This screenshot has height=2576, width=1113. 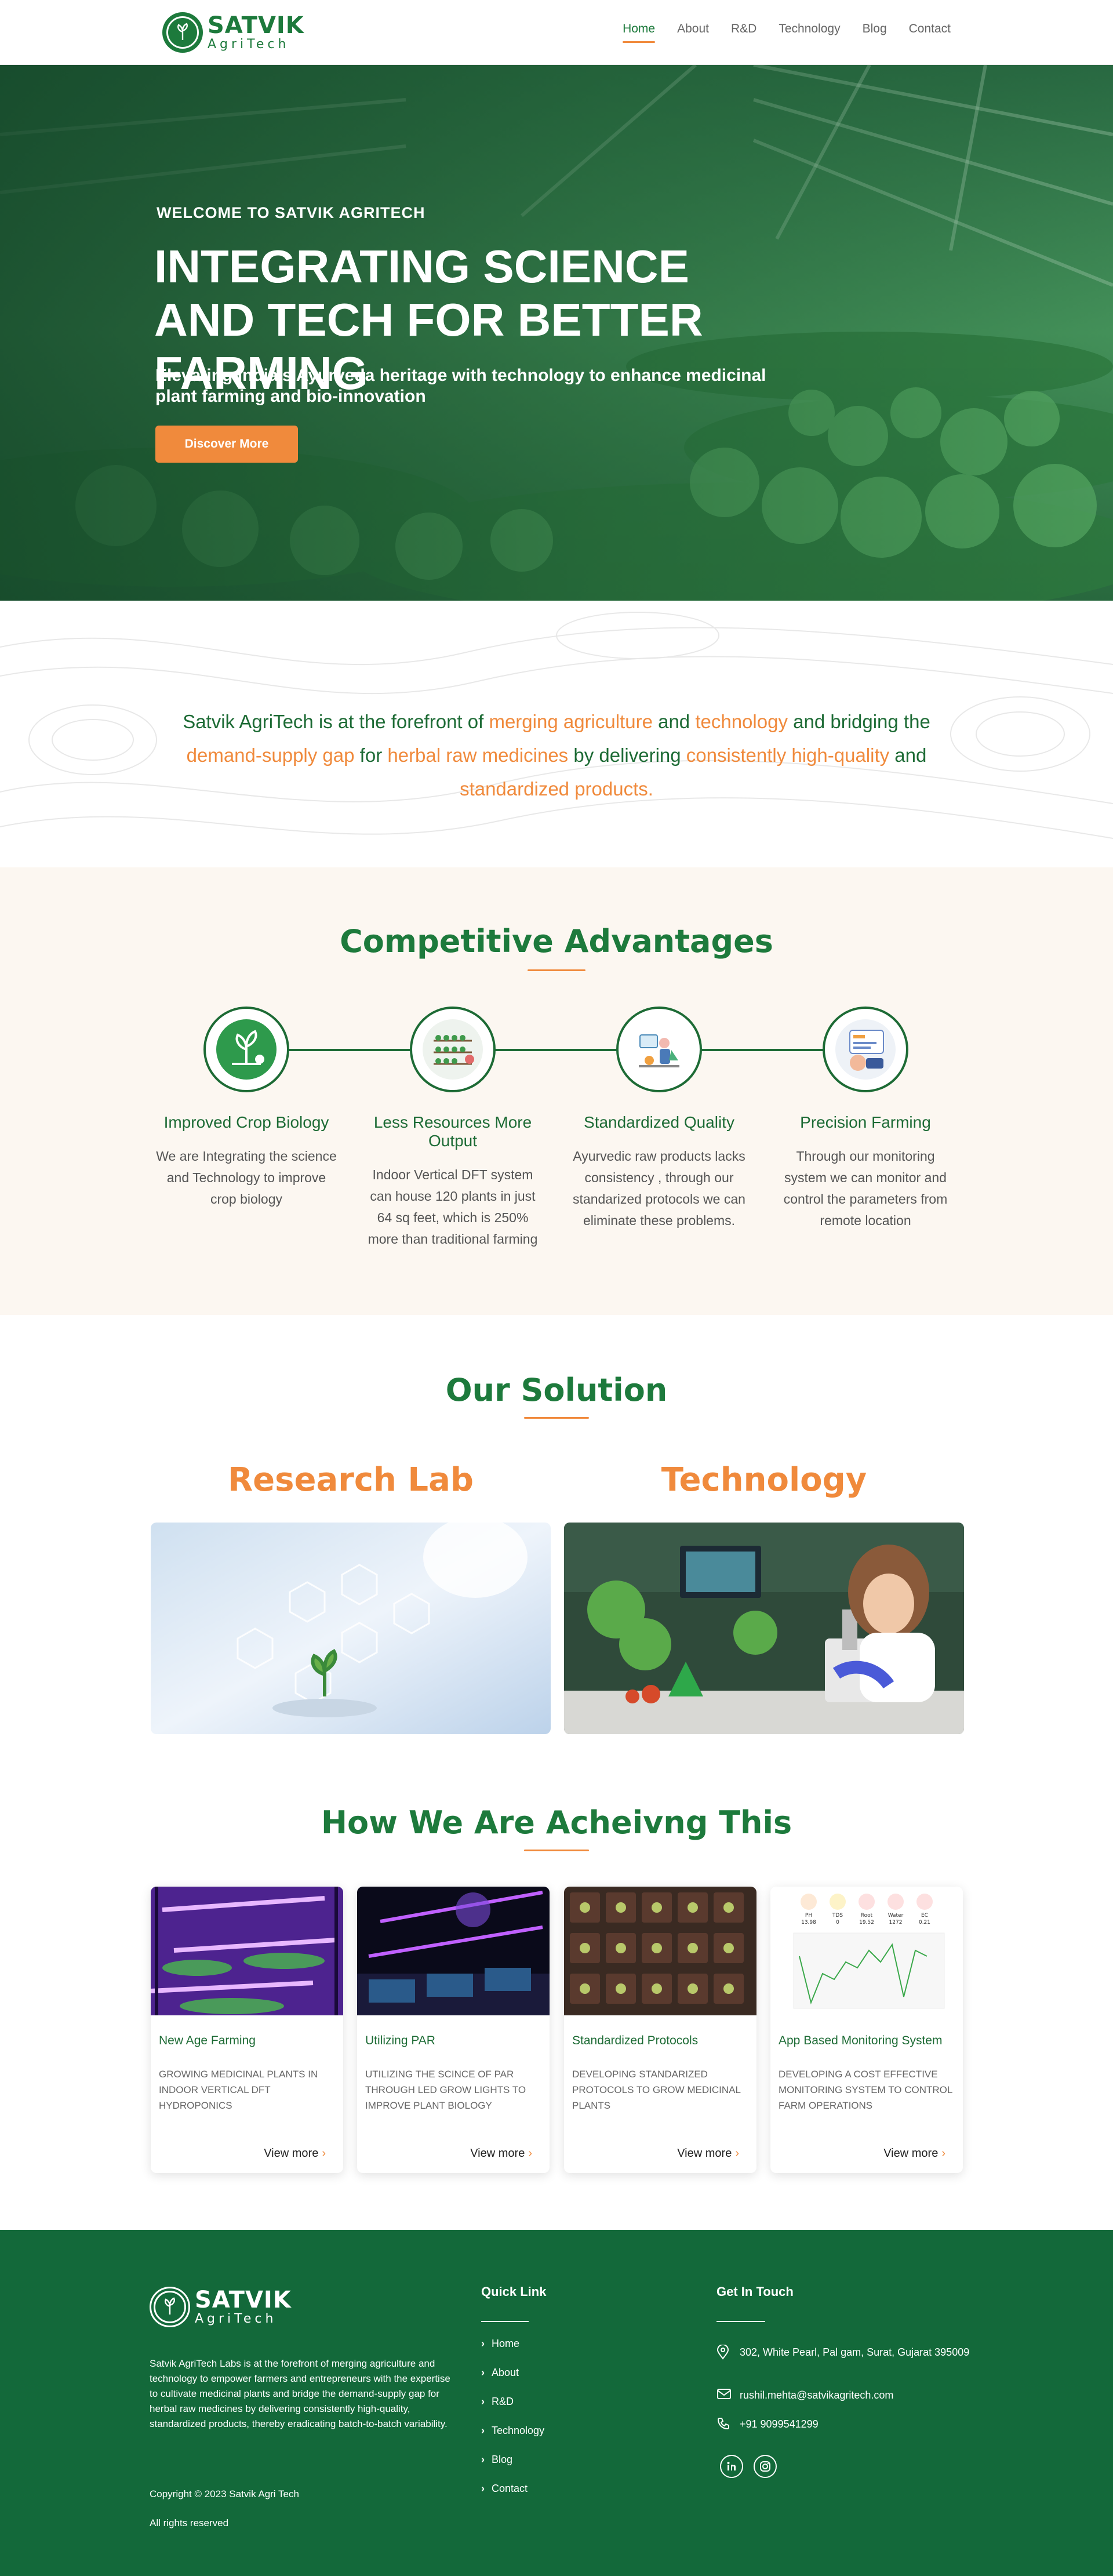 I want to click on footer-copyright: Copyright © 2023 Satvik Agri Tech, so click(x=225, y=2493).